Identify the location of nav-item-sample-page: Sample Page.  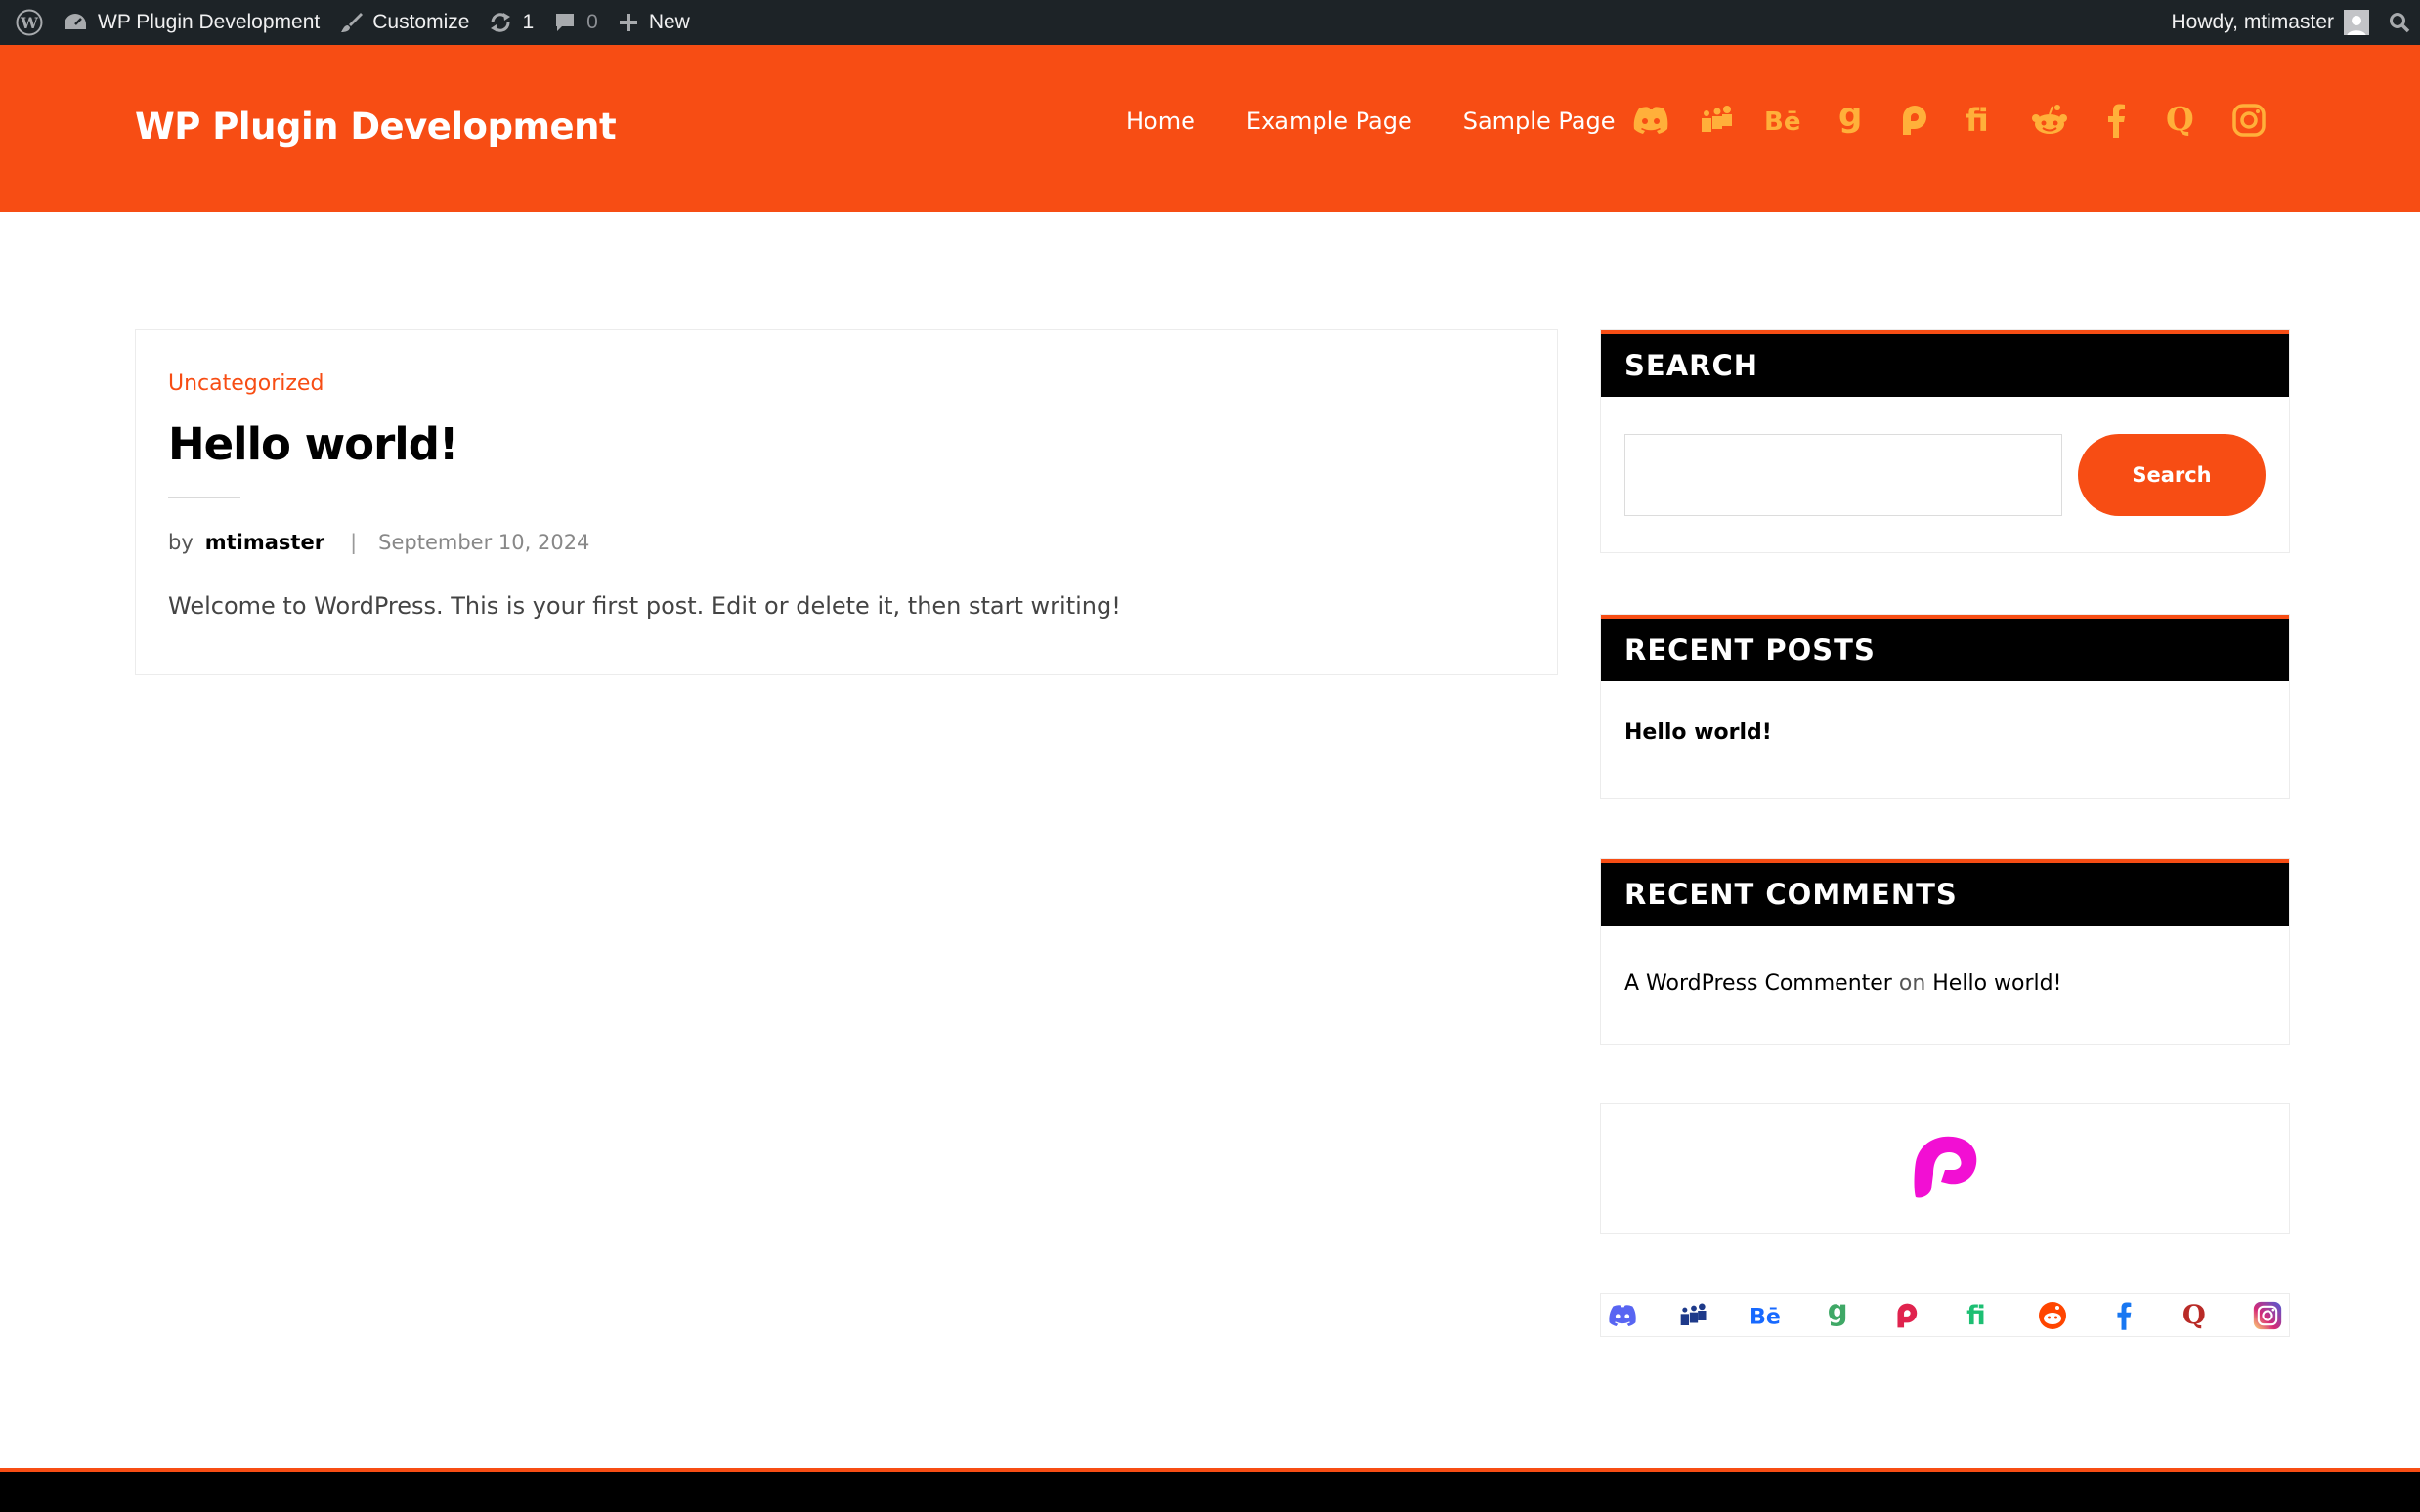
(1539, 121).